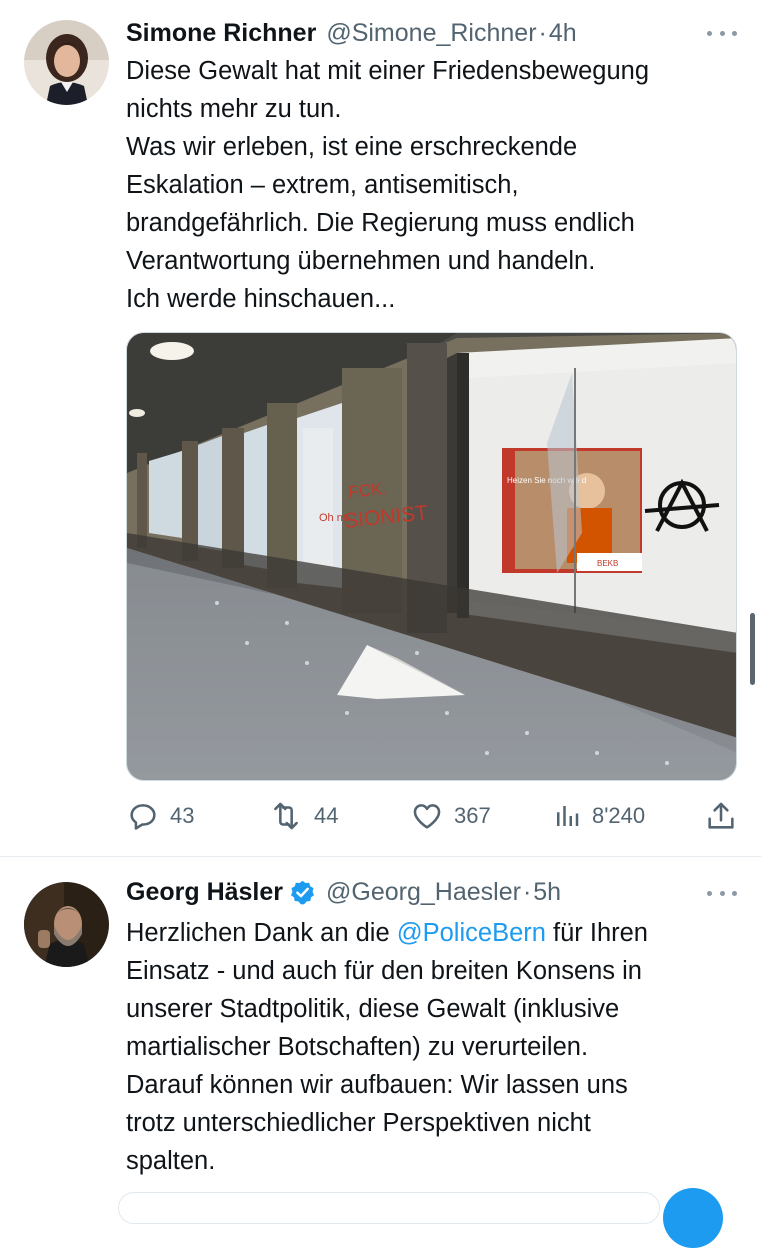 The height and width of the screenshot is (1248, 761). What do you see at coordinates (596, 933) in the screenshot?
I see `text-segment: für Ihren` at bounding box center [596, 933].